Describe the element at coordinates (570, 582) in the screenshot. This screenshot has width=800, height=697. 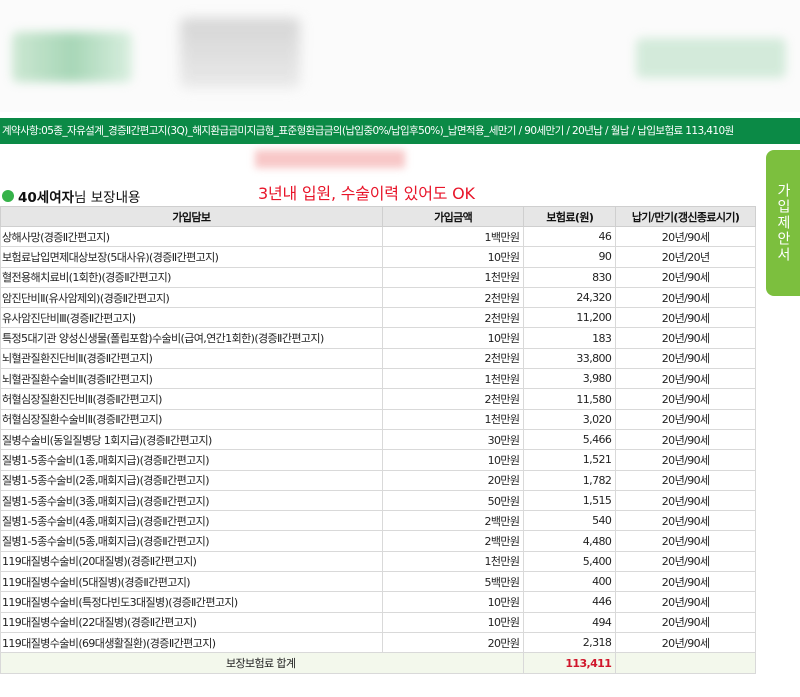
I see `premium-cell: 400` at that location.